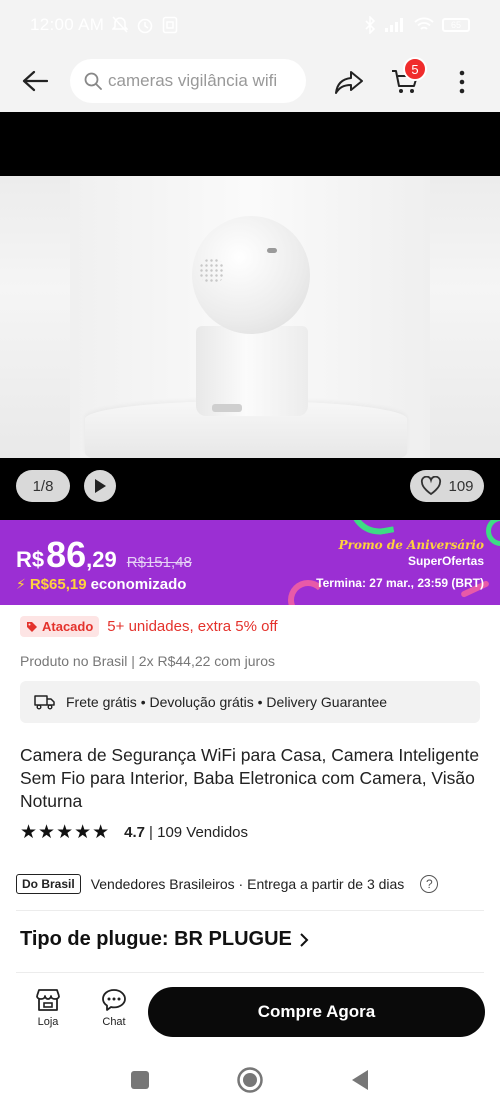  Describe the element at coordinates (316, 1012) in the screenshot. I see `buy-now-button: Compre Agora` at that location.